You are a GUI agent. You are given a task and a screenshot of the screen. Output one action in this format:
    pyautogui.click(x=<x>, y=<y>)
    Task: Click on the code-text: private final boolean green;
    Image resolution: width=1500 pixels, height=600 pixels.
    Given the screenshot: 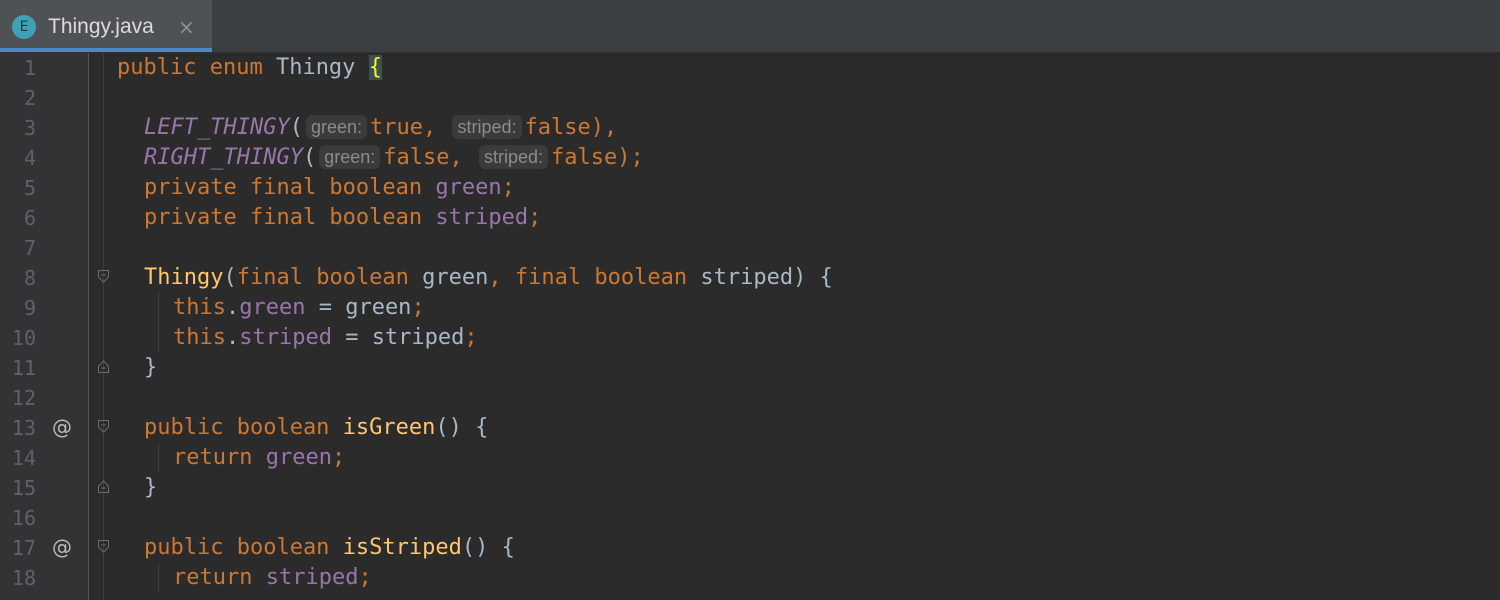 What is the action you would take?
    pyautogui.click(x=329, y=188)
    